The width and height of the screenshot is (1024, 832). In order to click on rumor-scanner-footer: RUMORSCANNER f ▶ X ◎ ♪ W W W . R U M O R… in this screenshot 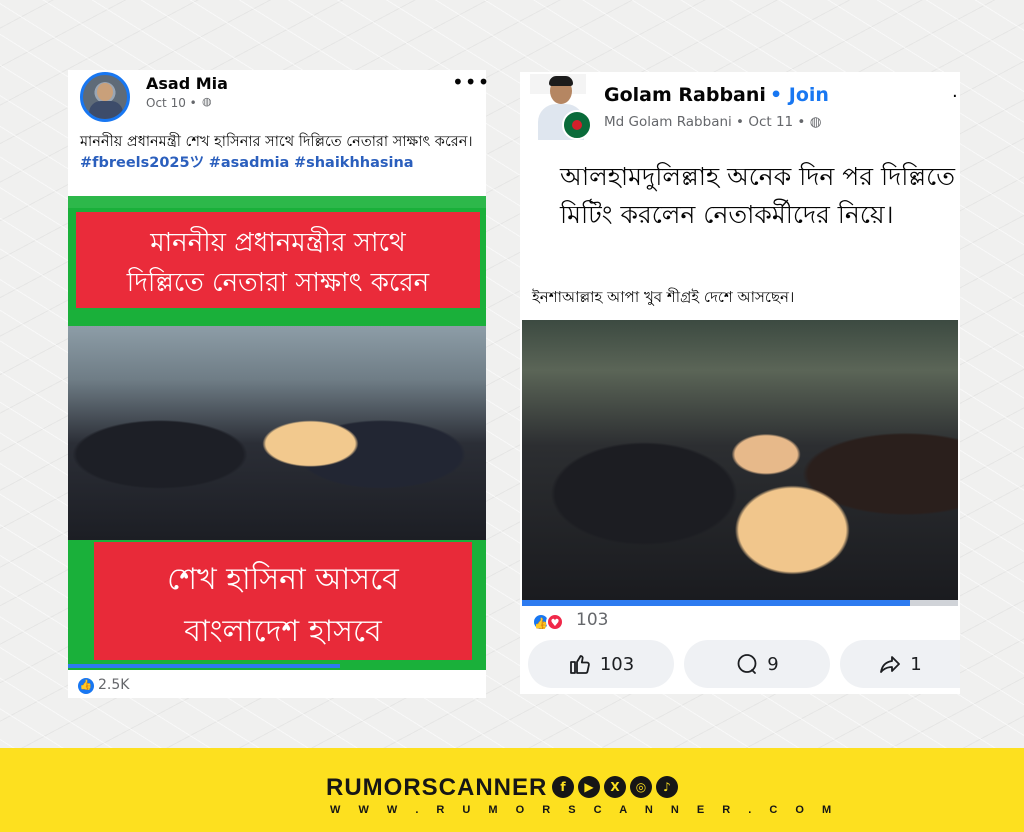, I will do `click(512, 790)`.